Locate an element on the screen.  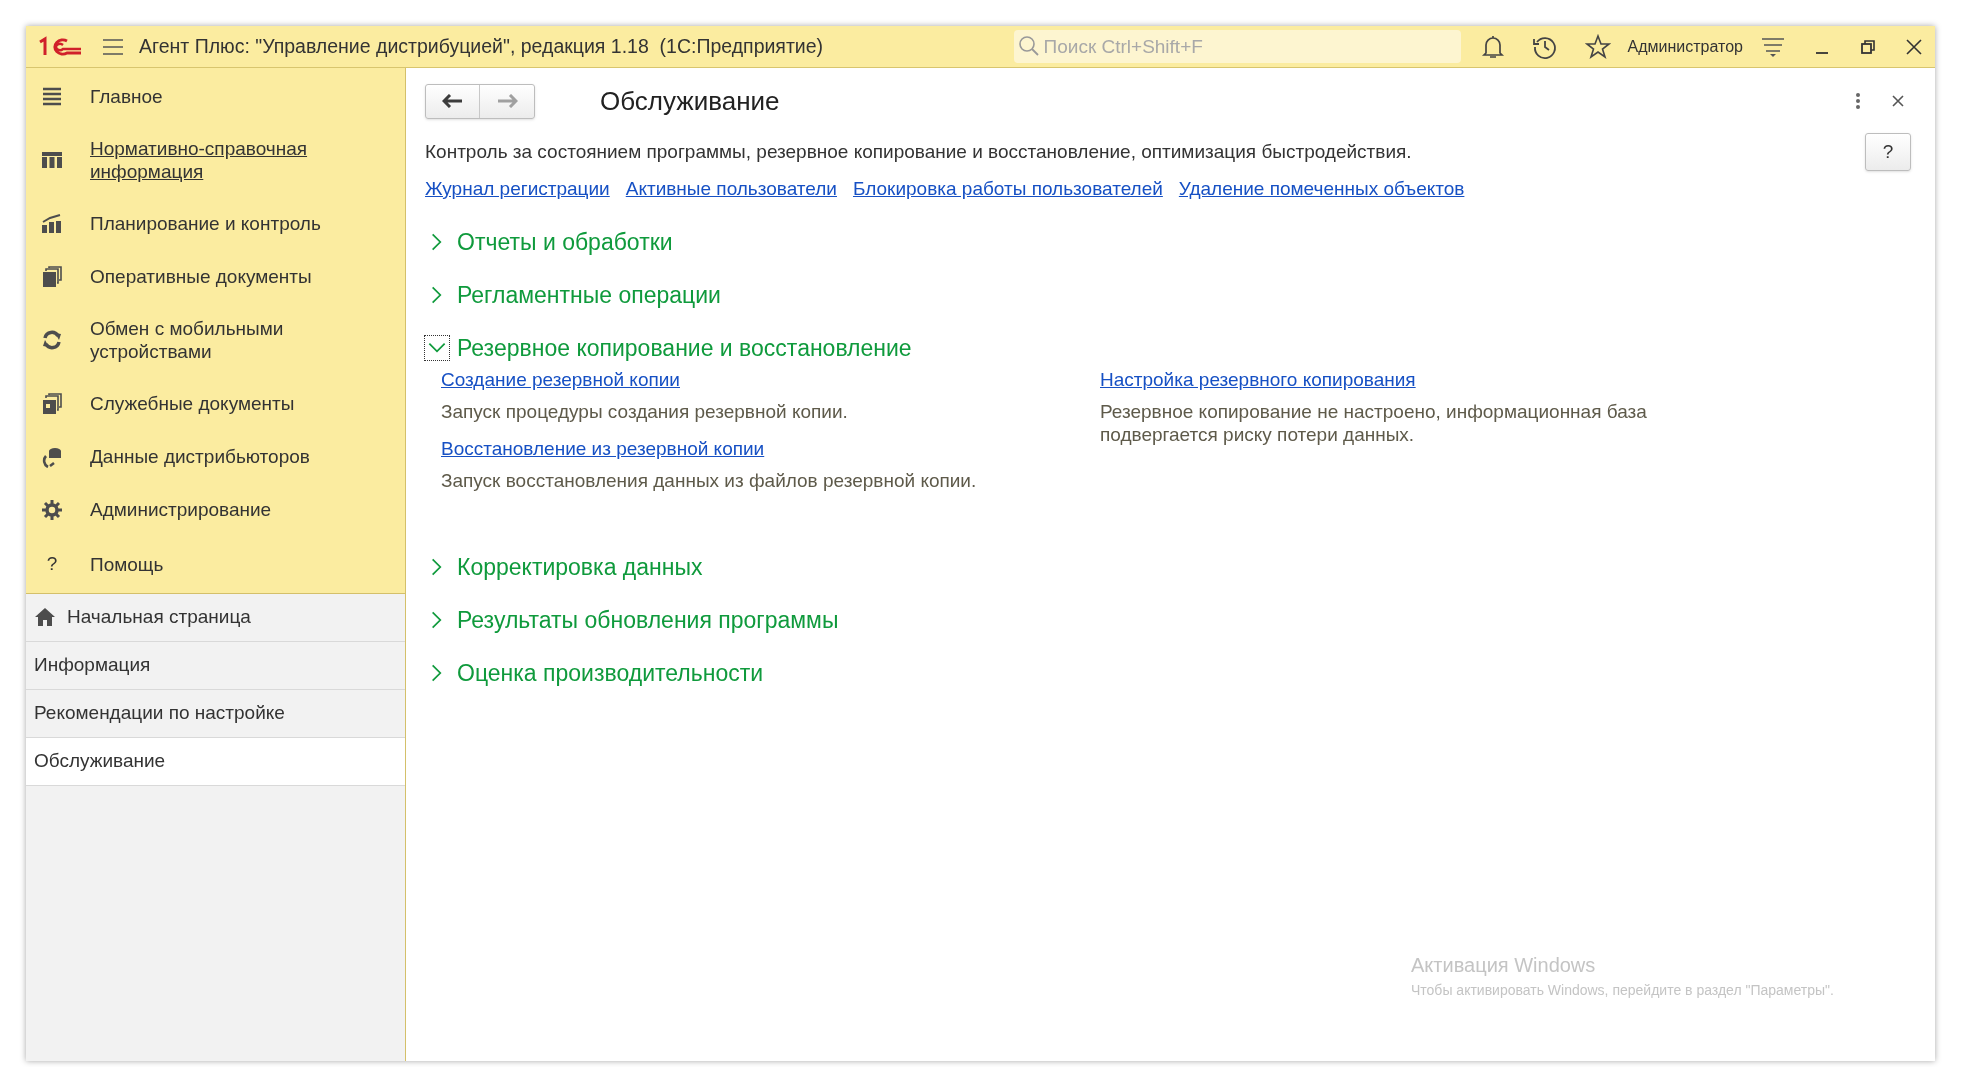
link: Блокировка работы пользователей is located at coordinates (1008, 189).